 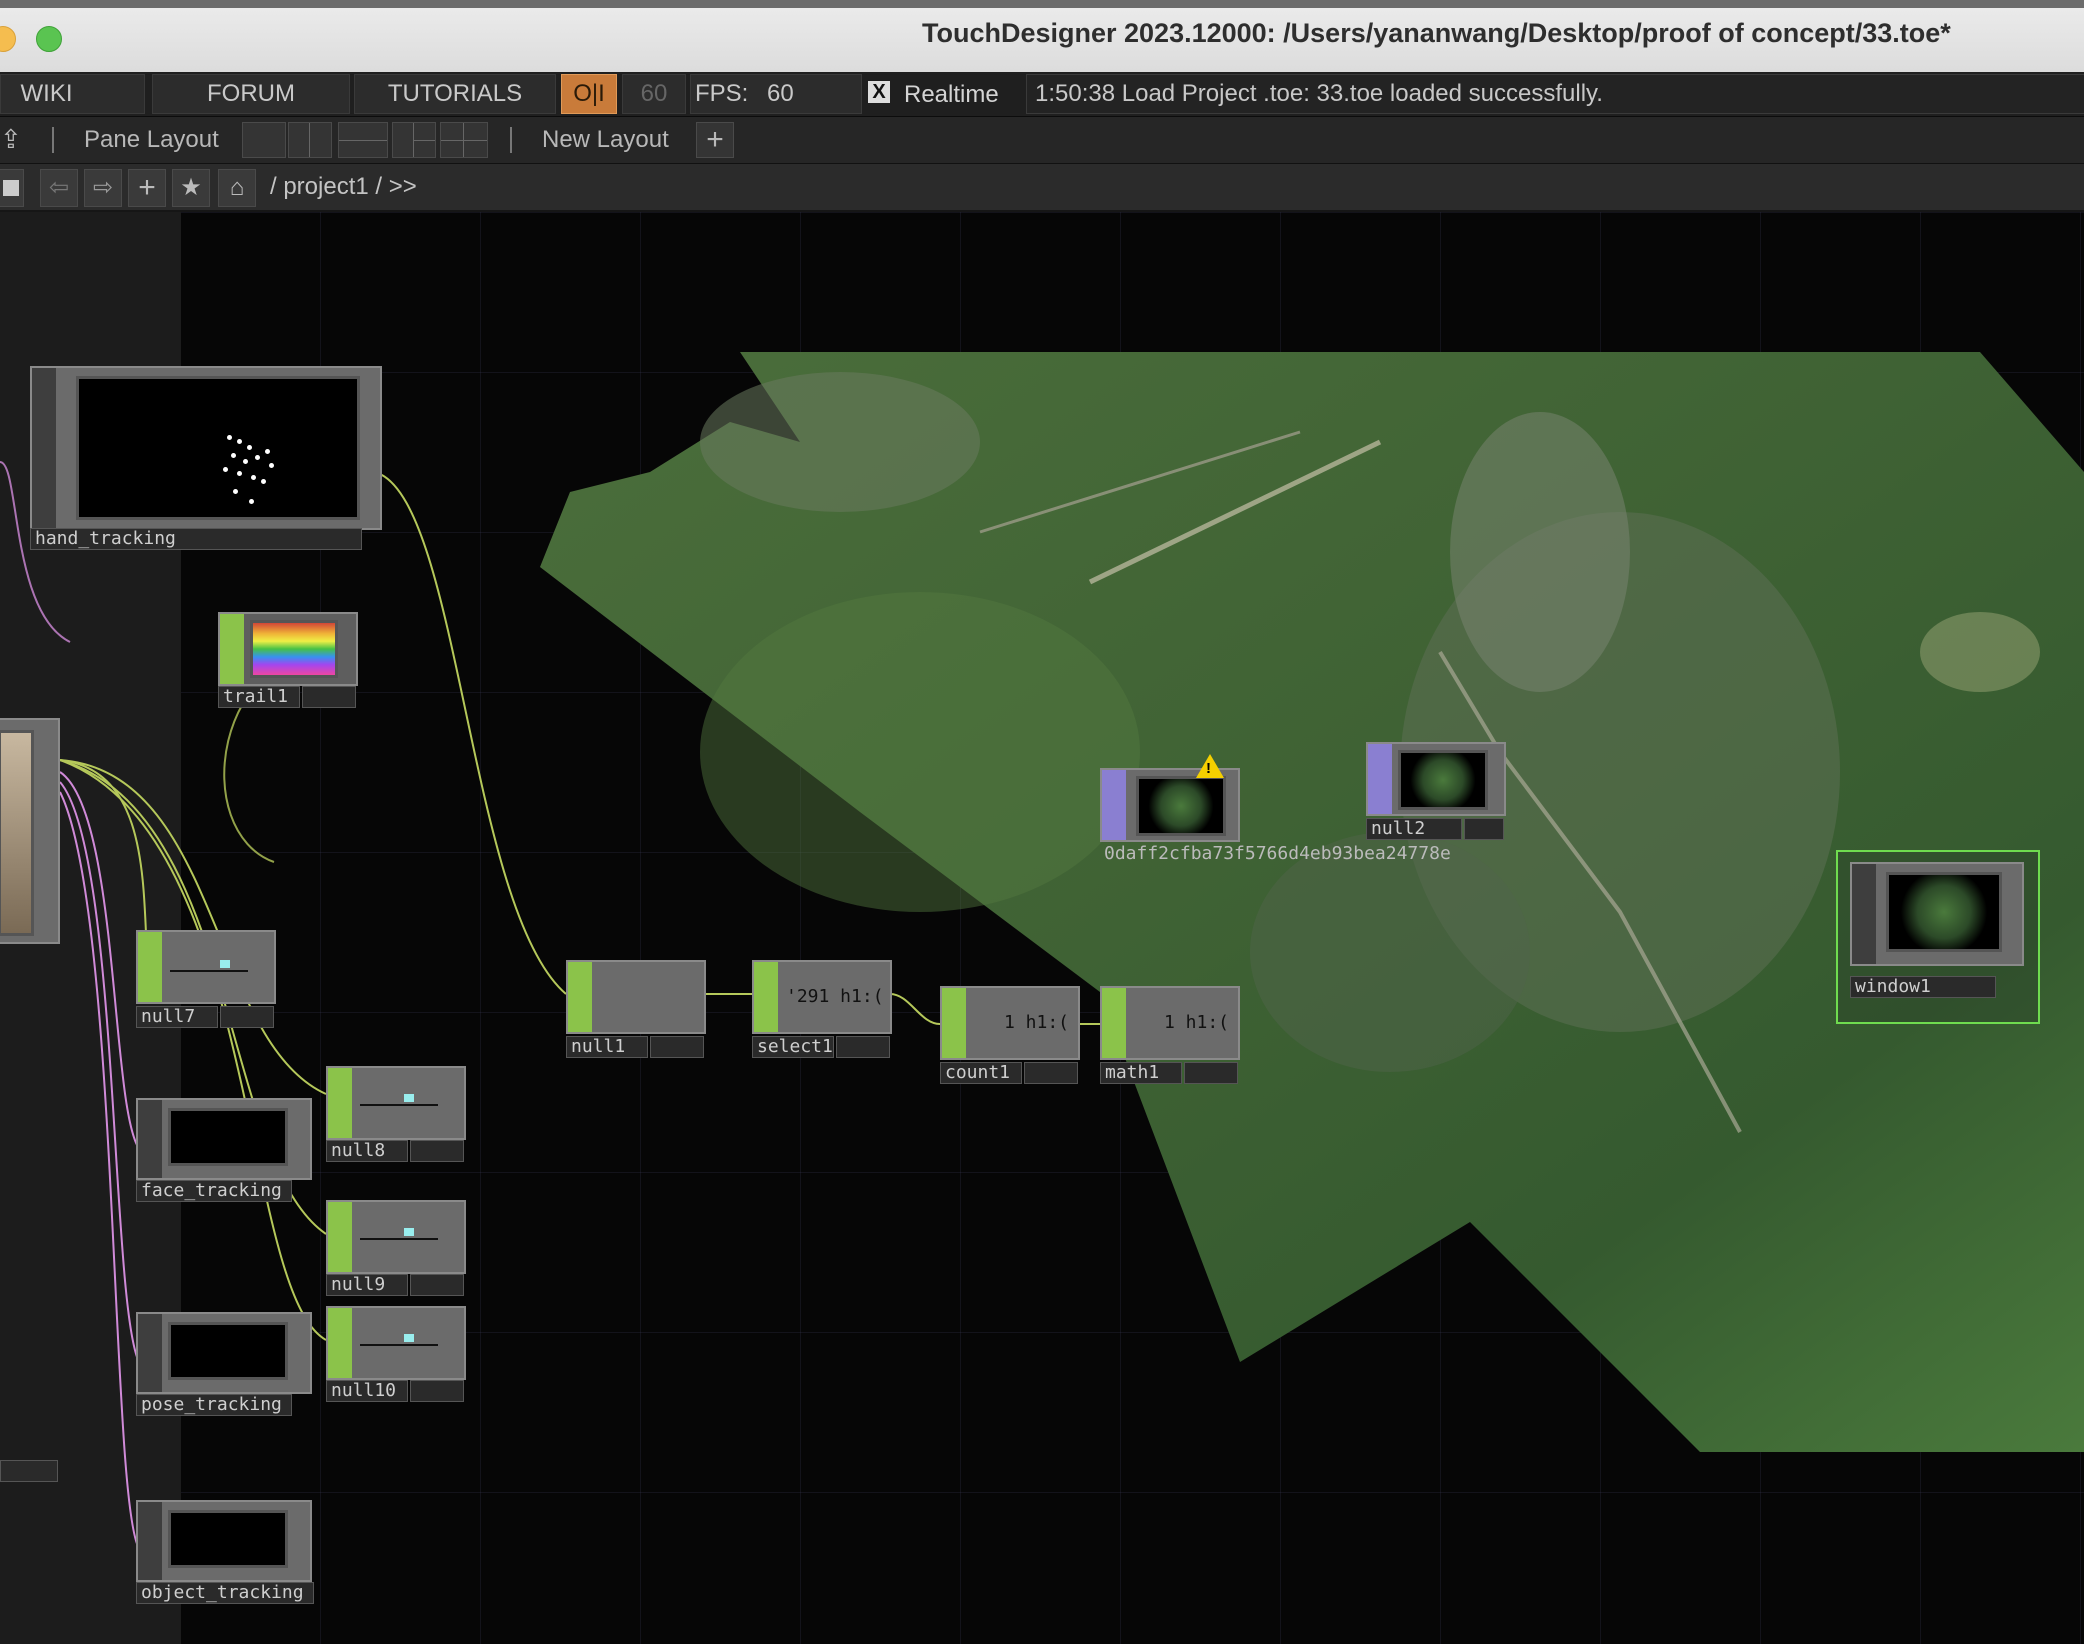 What do you see at coordinates (1170, 1041) in the screenshot?
I see `math1-node: 1 h1:( math1` at bounding box center [1170, 1041].